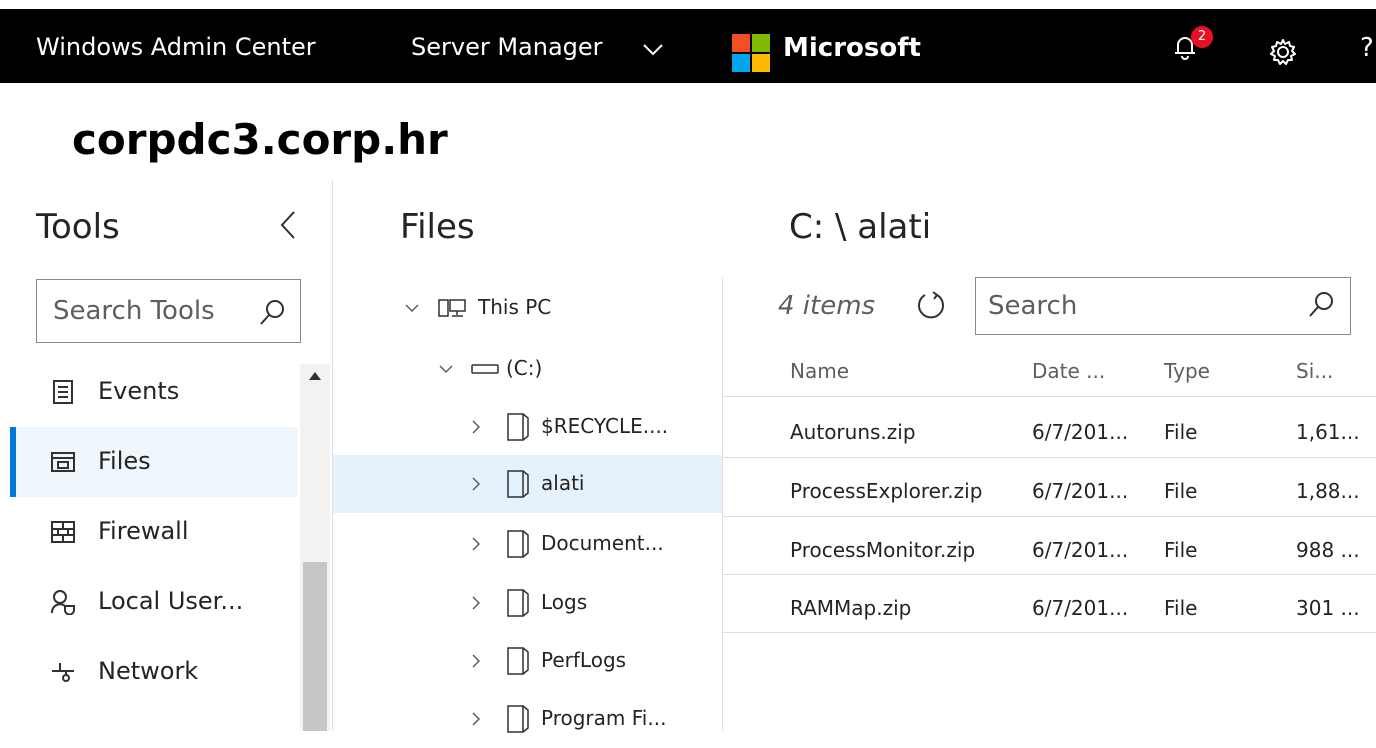 Image resolution: width=1376 pixels, height=748 pixels. I want to click on file-search-box, so click(1163, 306).